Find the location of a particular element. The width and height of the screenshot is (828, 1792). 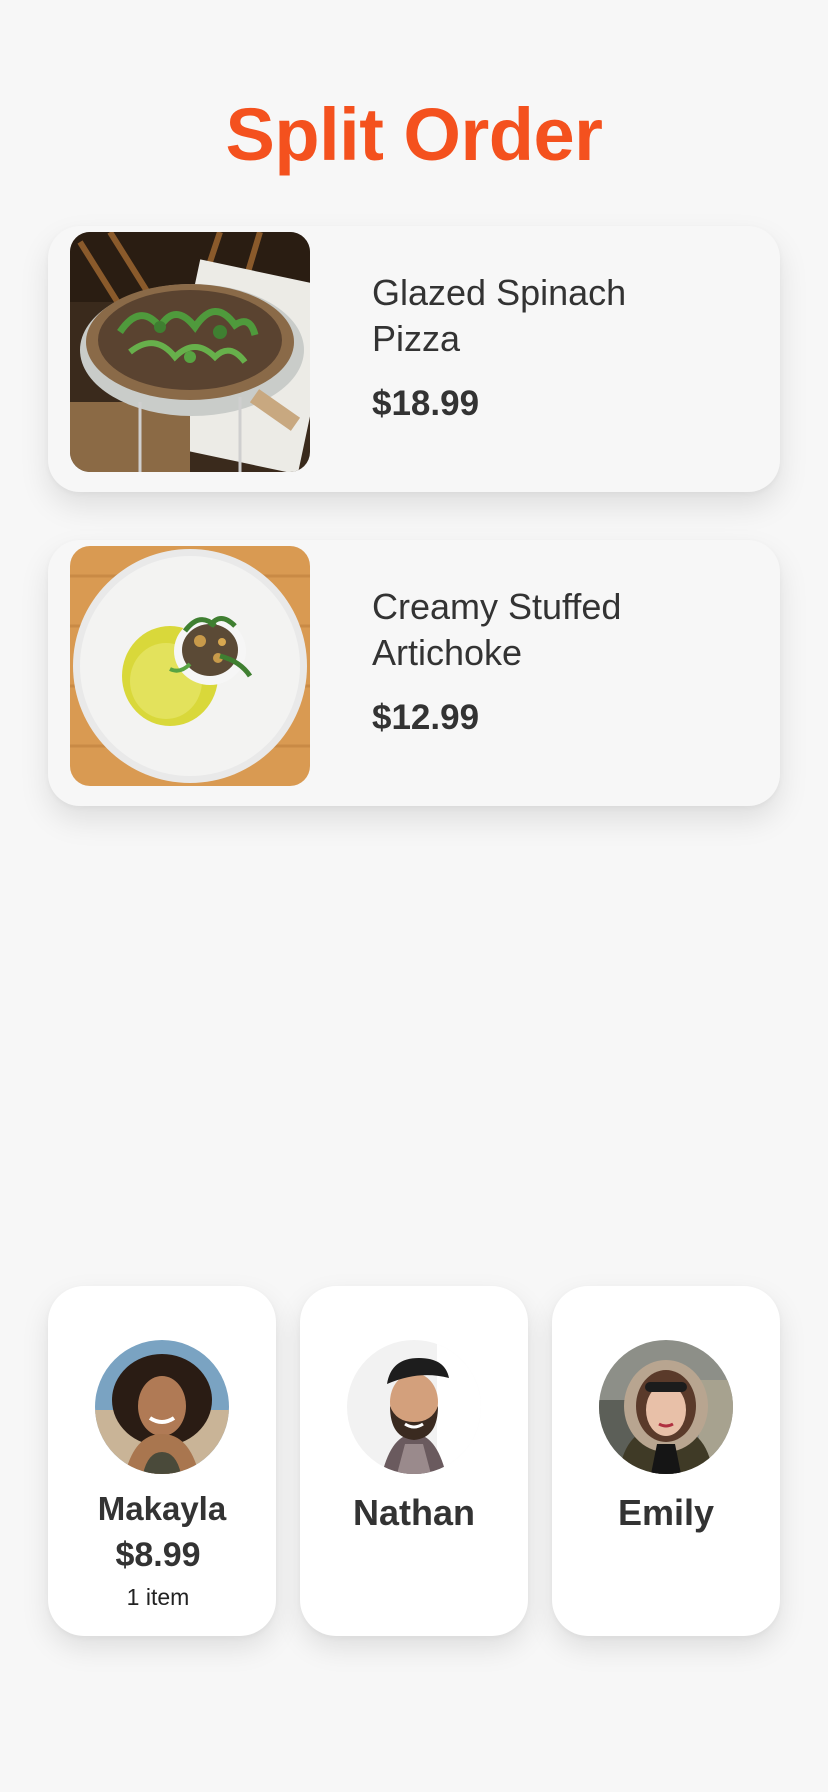

person-card-makayla: Makayla $8.99 1 item is located at coordinates (162, 1461).